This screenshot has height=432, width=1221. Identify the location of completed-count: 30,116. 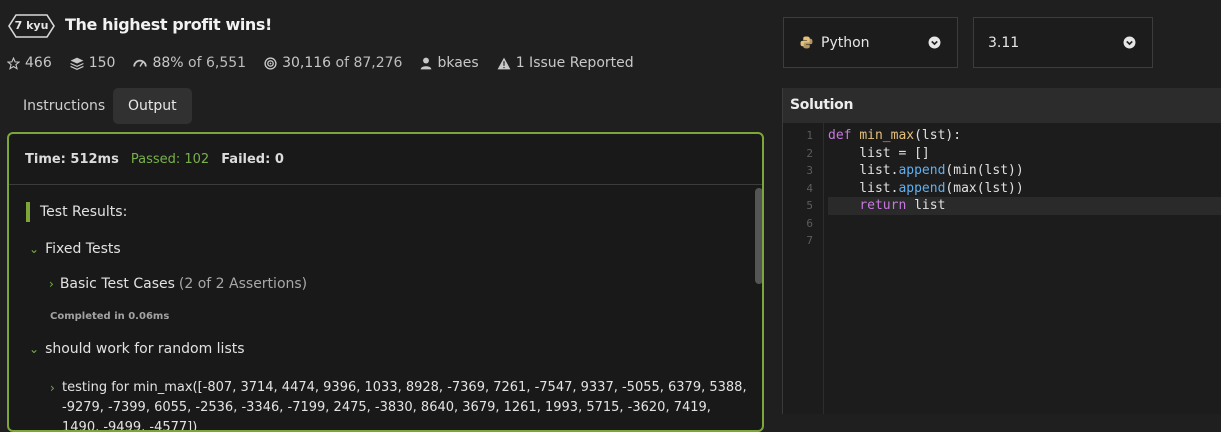
(307, 63).